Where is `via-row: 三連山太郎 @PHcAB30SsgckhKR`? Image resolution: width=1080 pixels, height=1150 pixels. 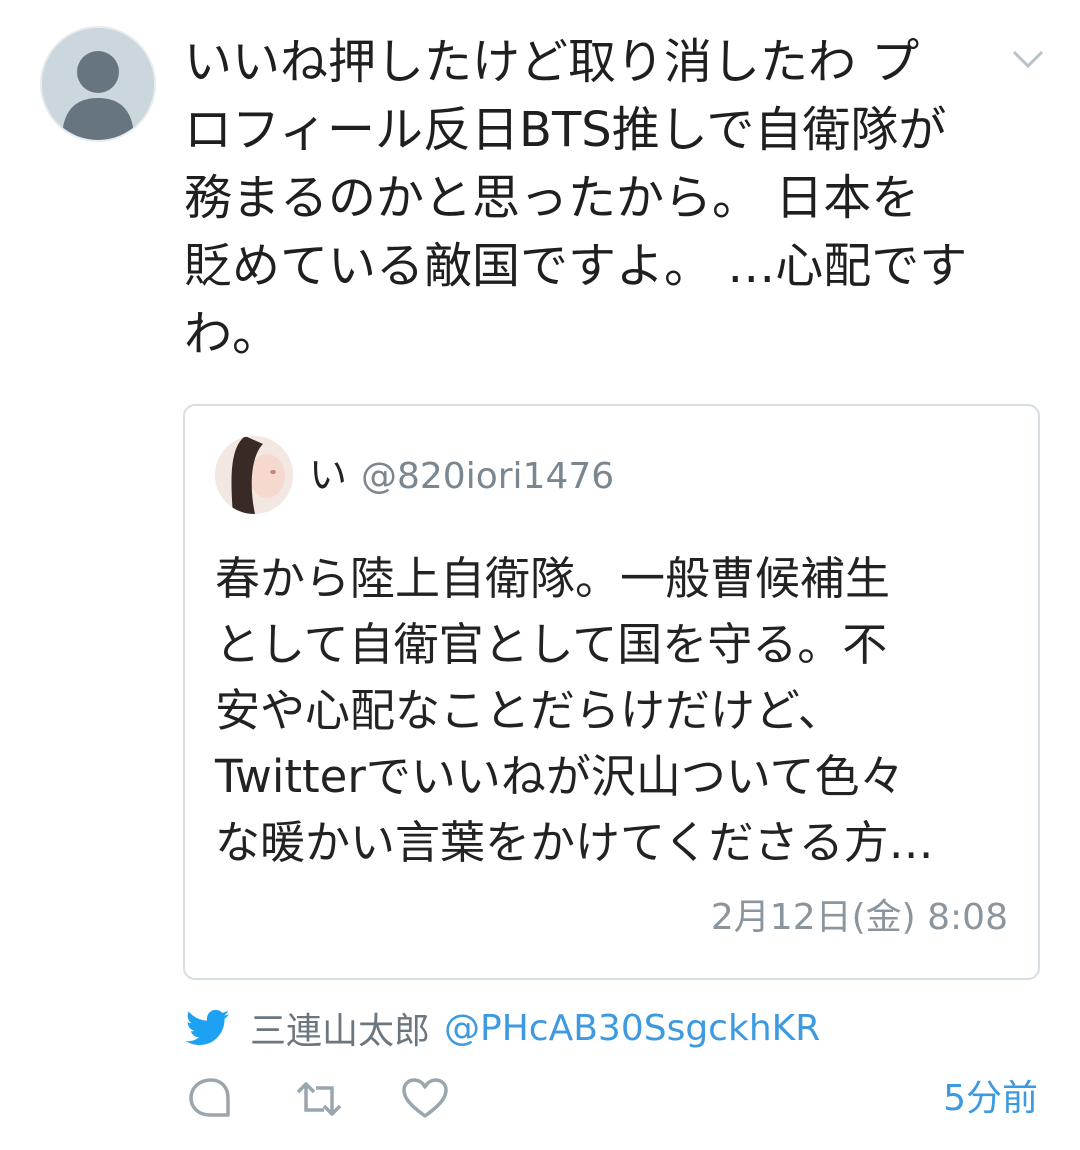
via-row: 三連山太郎 @PHcAB30SsgckhKR is located at coordinates (503, 1028).